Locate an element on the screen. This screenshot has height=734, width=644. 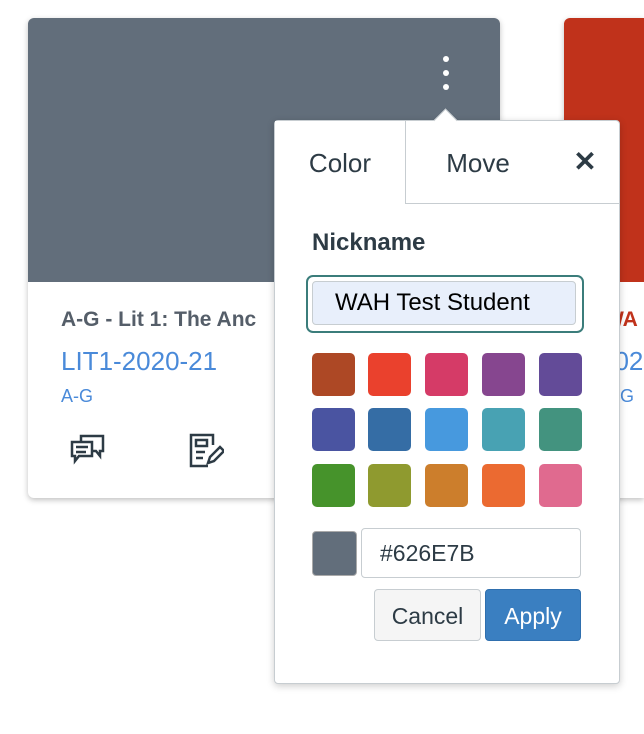
more-options-icon is located at coordinates (446, 77).